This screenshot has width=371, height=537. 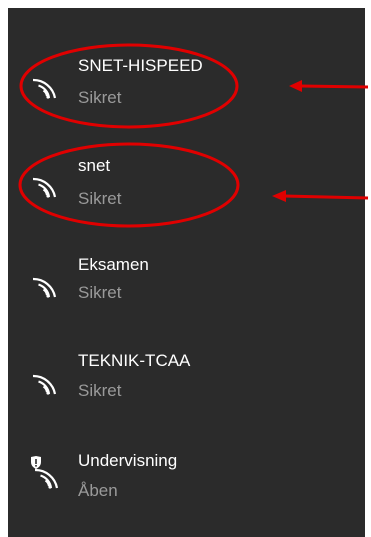 I want to click on network-name: SNET-HISPEED, so click(x=140, y=65).